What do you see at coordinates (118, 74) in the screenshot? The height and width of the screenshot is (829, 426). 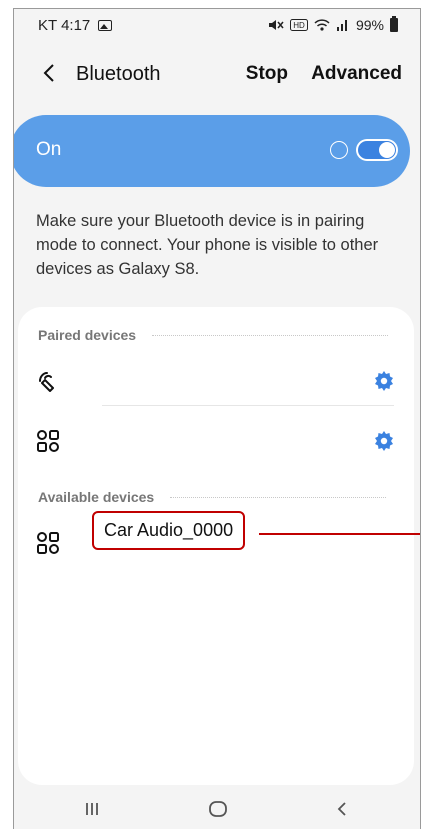 I see `page-title: Bluetooth` at bounding box center [118, 74].